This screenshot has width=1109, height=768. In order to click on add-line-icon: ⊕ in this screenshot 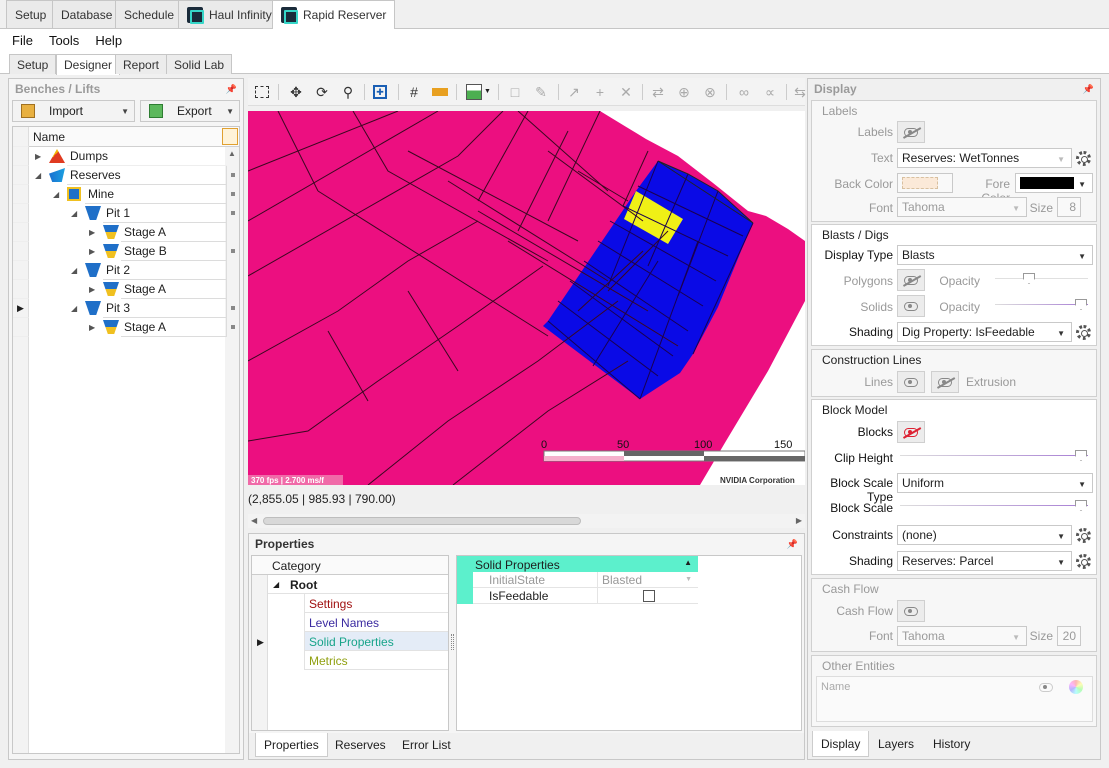, I will do `click(684, 92)`.